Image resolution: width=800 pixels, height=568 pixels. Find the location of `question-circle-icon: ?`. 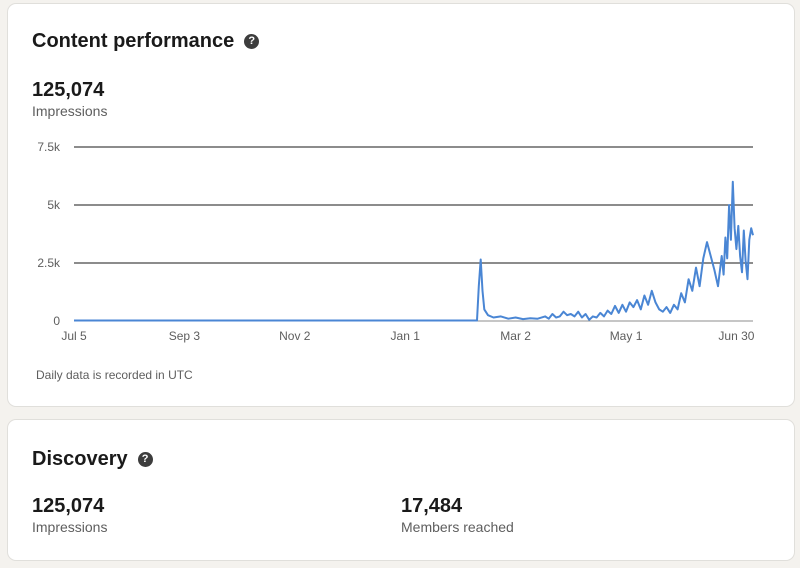

question-circle-icon: ? is located at coordinates (145, 459).